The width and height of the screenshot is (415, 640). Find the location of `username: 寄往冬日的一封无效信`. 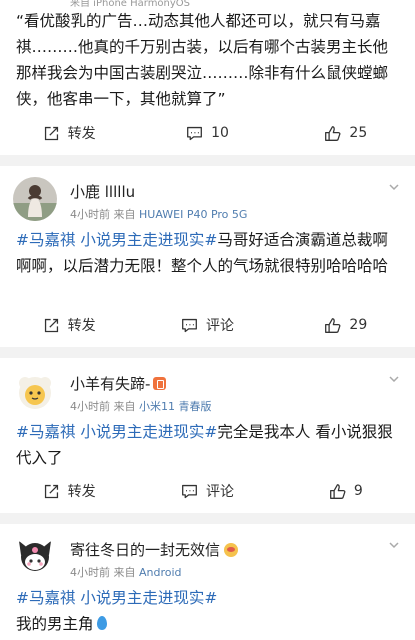

username: 寄往冬日的一封无效信 is located at coordinates (154, 549).